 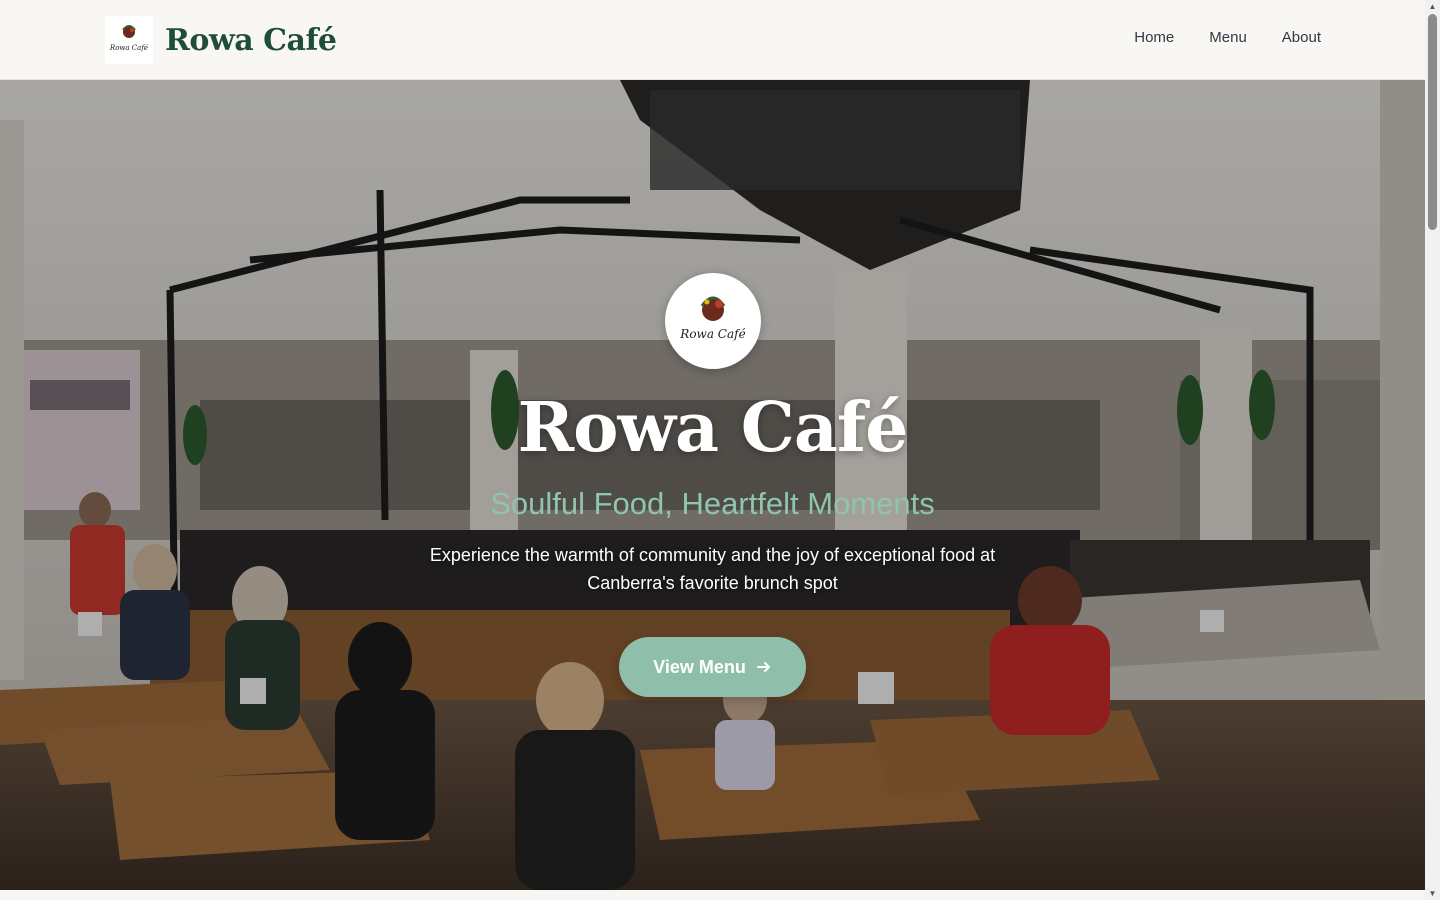 What do you see at coordinates (712, 895) in the screenshot?
I see `page-bottom-edge` at bounding box center [712, 895].